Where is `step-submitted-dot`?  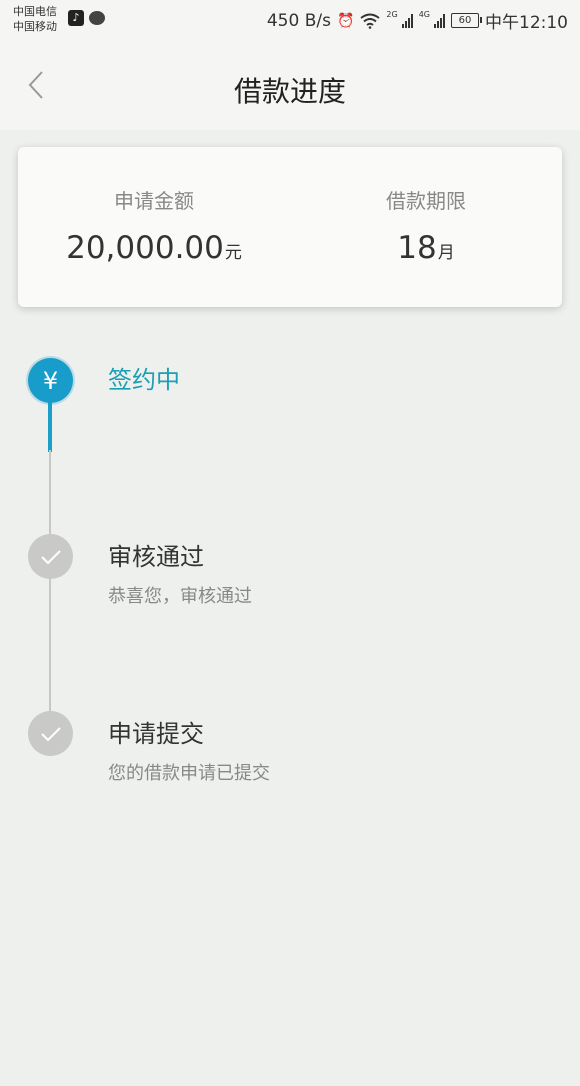
step-submitted-dot is located at coordinates (50, 733).